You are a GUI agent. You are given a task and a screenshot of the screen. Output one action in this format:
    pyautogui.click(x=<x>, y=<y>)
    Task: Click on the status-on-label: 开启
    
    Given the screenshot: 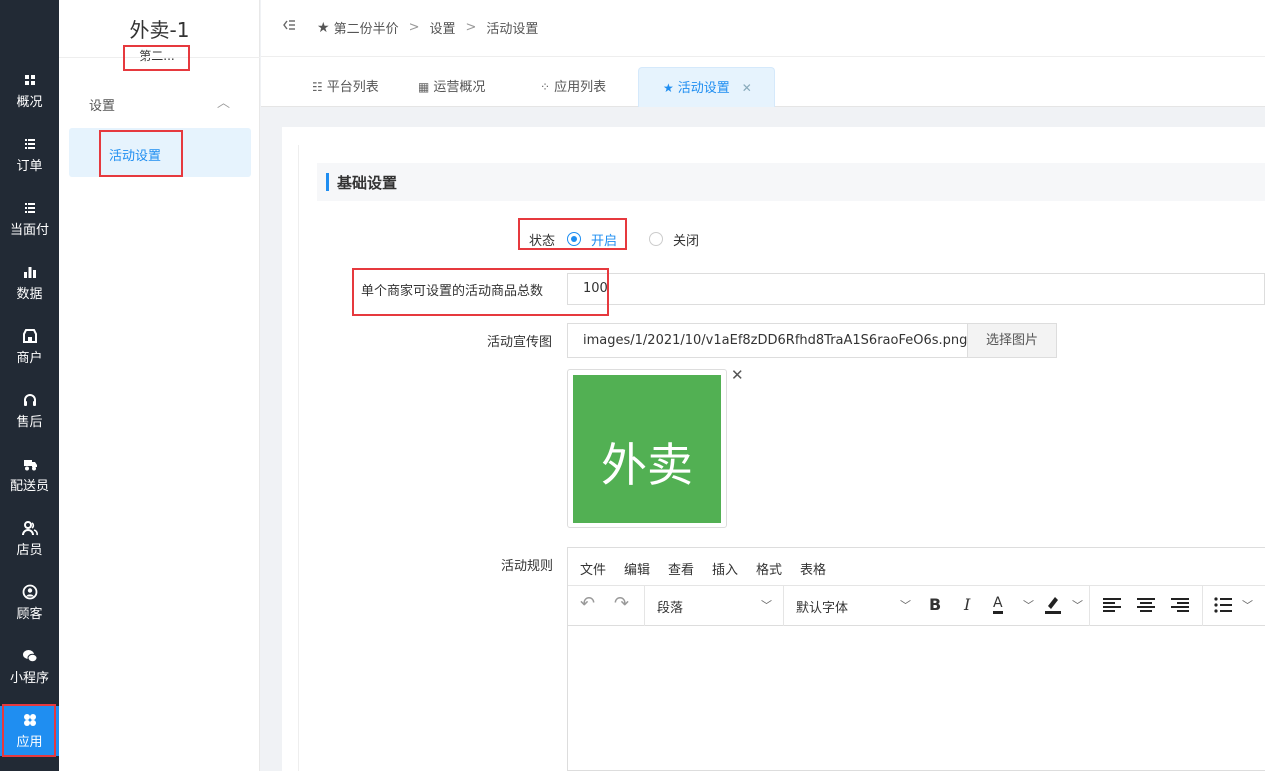 What is the action you would take?
    pyautogui.click(x=604, y=239)
    